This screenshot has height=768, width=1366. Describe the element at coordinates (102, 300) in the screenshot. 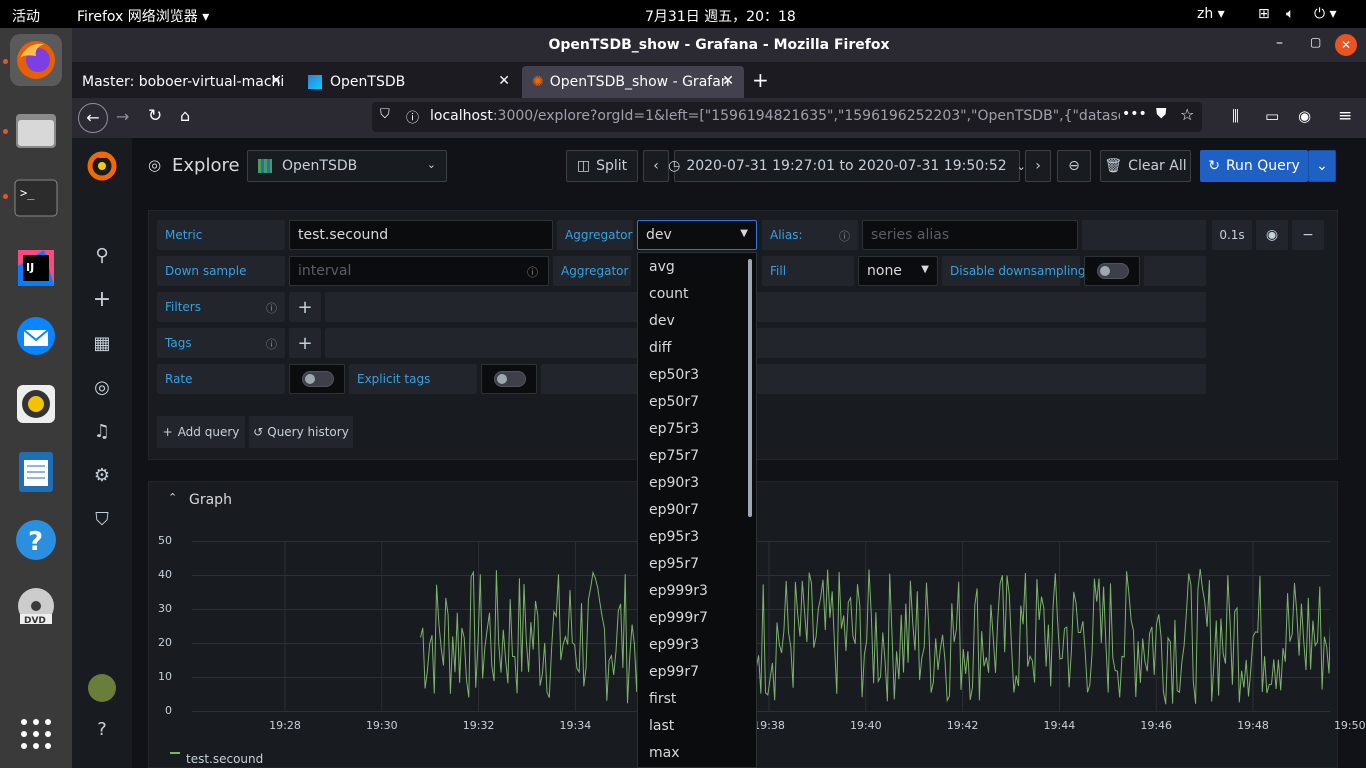

I see `create-icon: +` at that location.